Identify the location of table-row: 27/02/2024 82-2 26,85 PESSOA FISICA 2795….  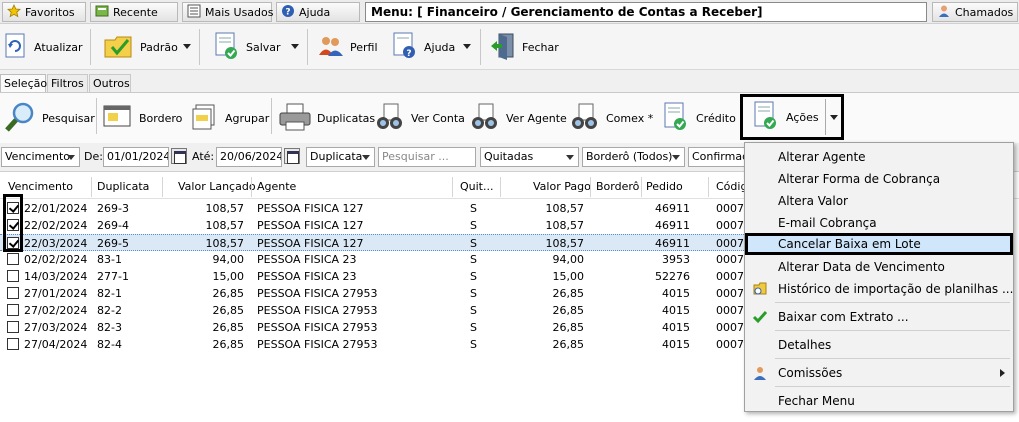
(375, 310).